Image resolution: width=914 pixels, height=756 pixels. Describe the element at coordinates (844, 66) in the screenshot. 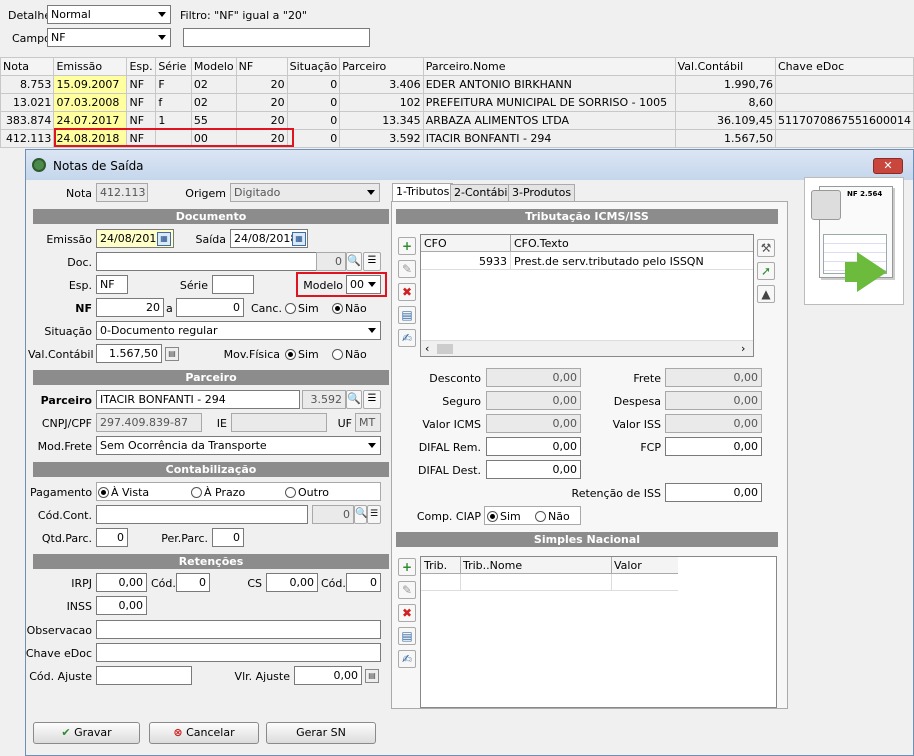

I see `grid-col-header: Chave eDoc` at that location.